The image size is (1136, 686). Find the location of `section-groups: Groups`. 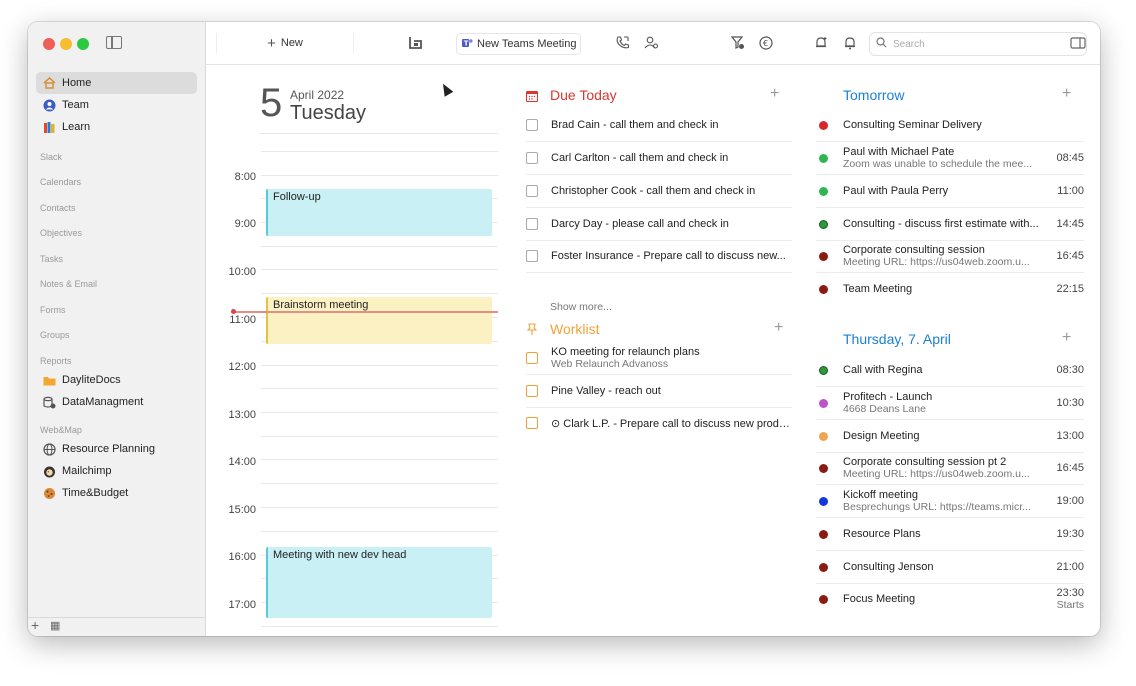

section-groups: Groups is located at coordinates (55, 335).